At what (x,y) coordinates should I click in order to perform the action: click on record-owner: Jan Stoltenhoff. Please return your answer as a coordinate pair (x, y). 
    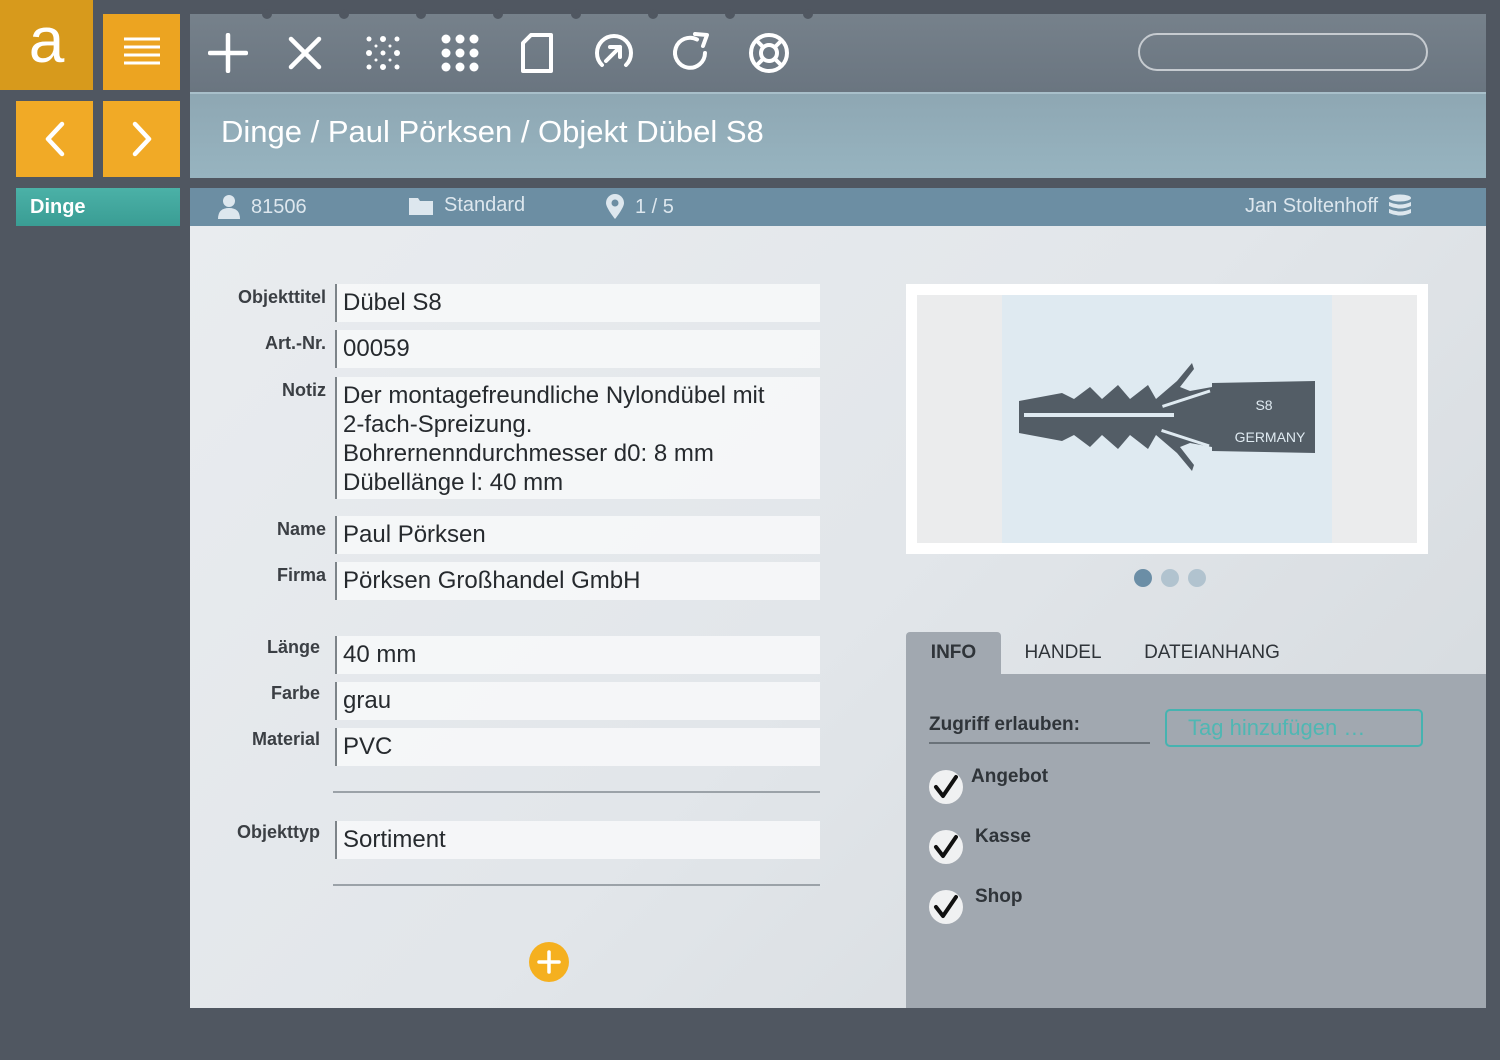
    Looking at the image, I should click on (1328, 206).